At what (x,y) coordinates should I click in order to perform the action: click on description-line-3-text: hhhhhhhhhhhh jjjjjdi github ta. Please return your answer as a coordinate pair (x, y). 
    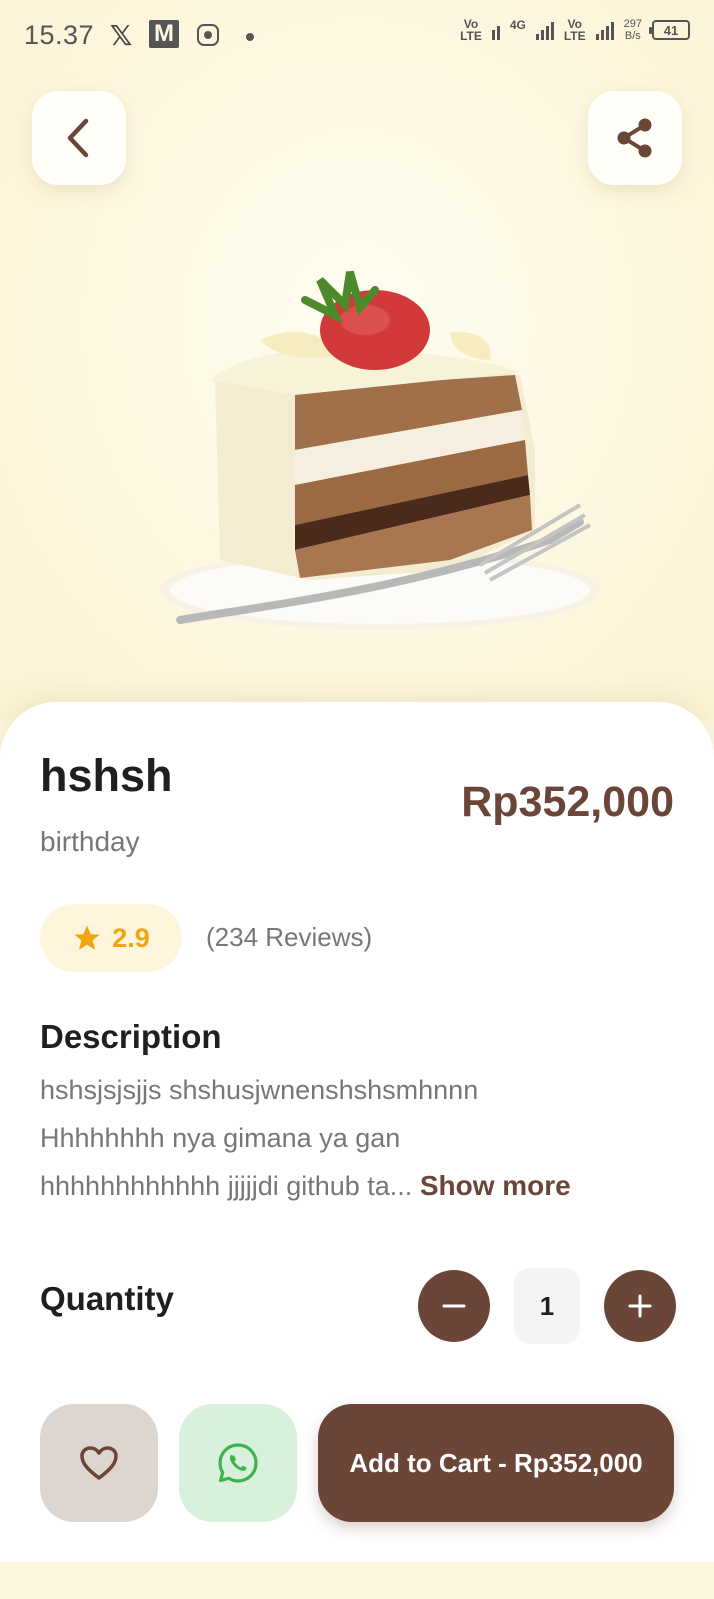
    Looking at the image, I should click on (215, 1186).